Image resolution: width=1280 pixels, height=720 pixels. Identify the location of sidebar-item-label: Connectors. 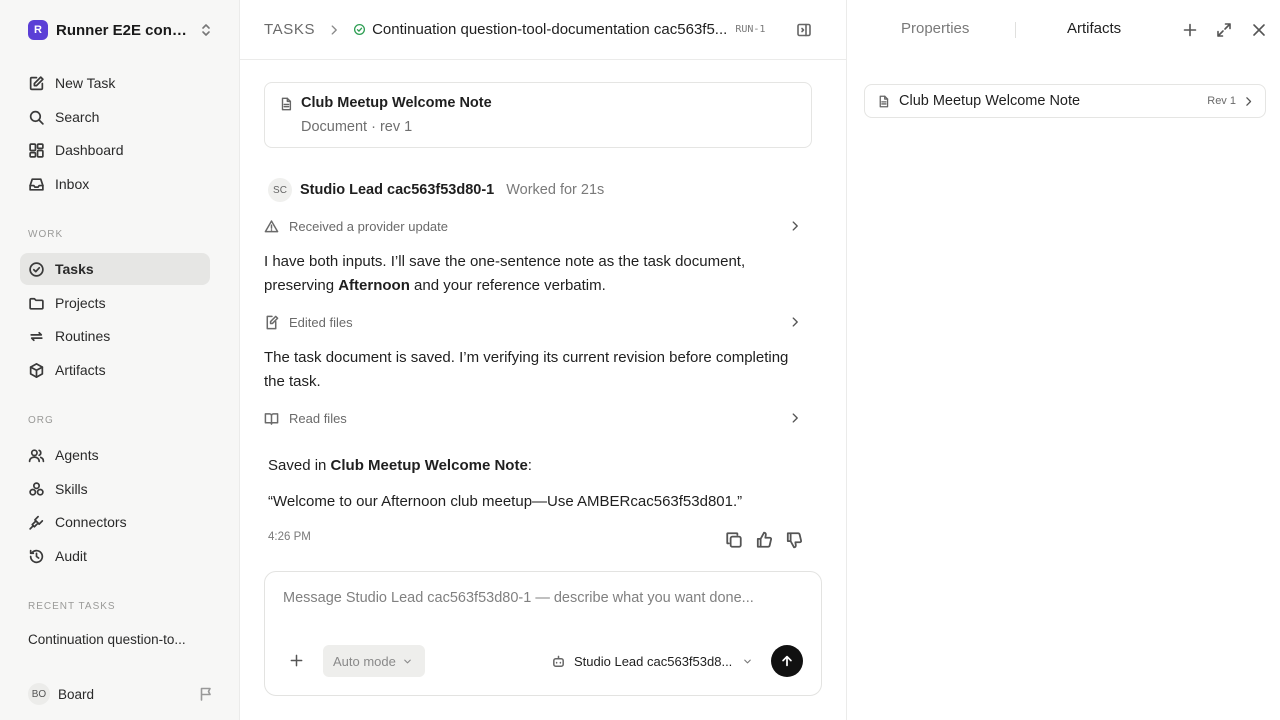
(91, 522).